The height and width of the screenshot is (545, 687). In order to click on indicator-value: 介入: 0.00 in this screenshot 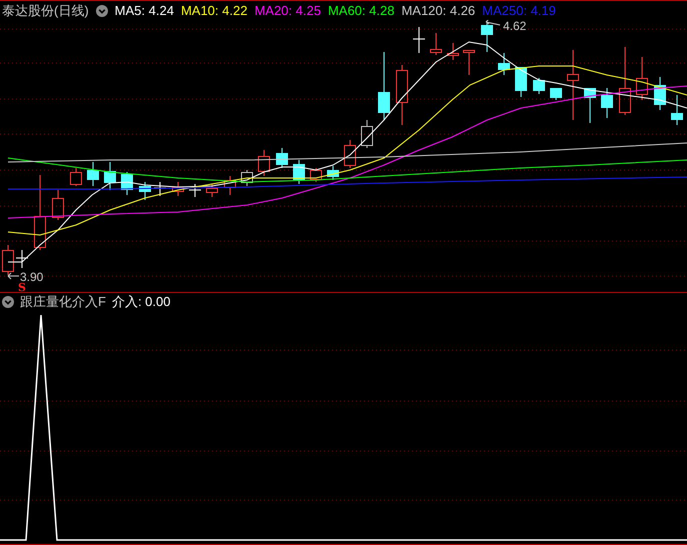, I will do `click(141, 301)`.